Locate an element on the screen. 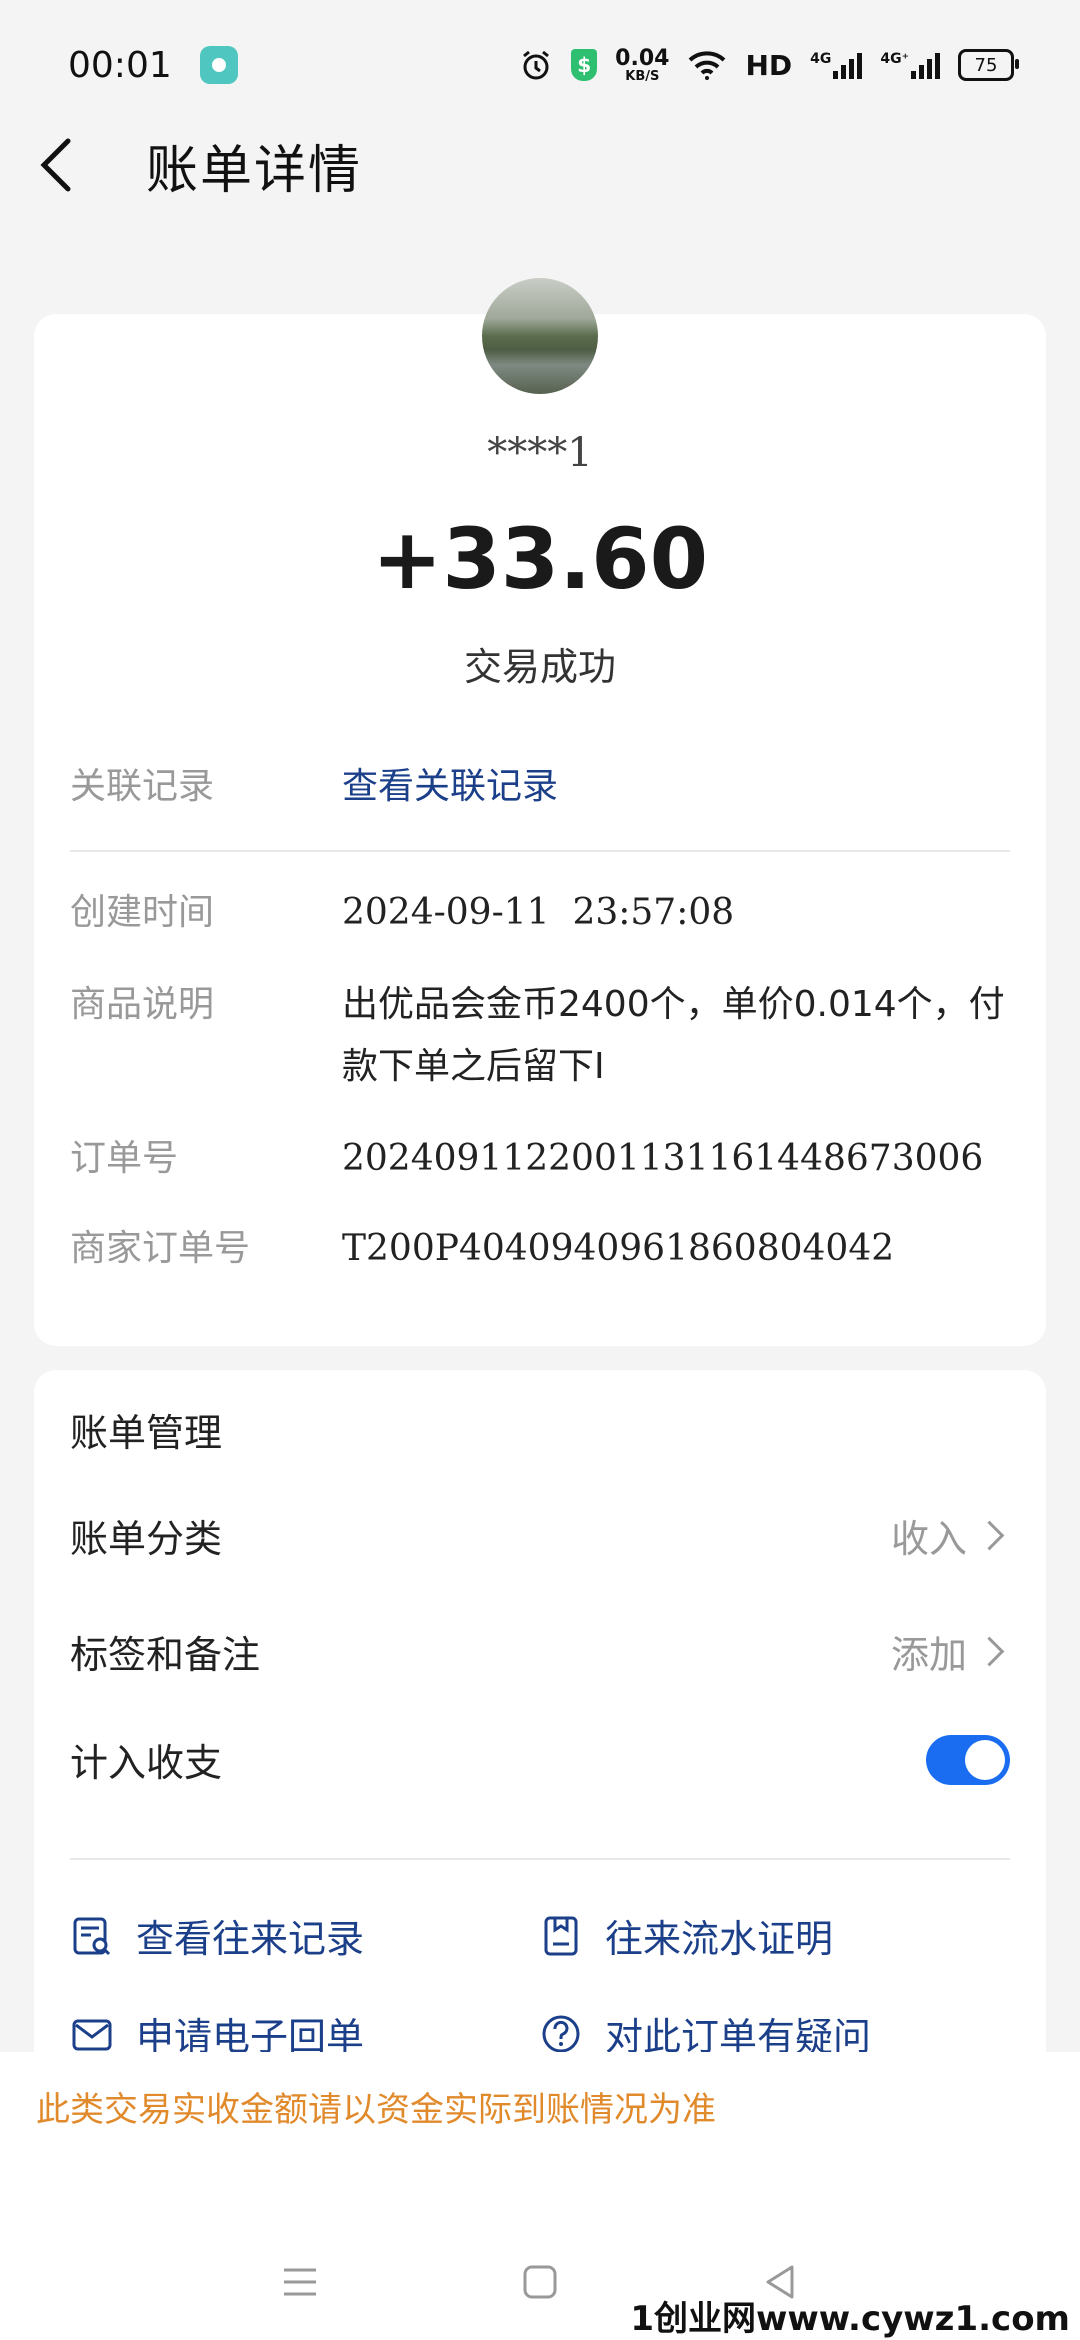  network-speed: 0.04 KB/S is located at coordinates (642, 64).